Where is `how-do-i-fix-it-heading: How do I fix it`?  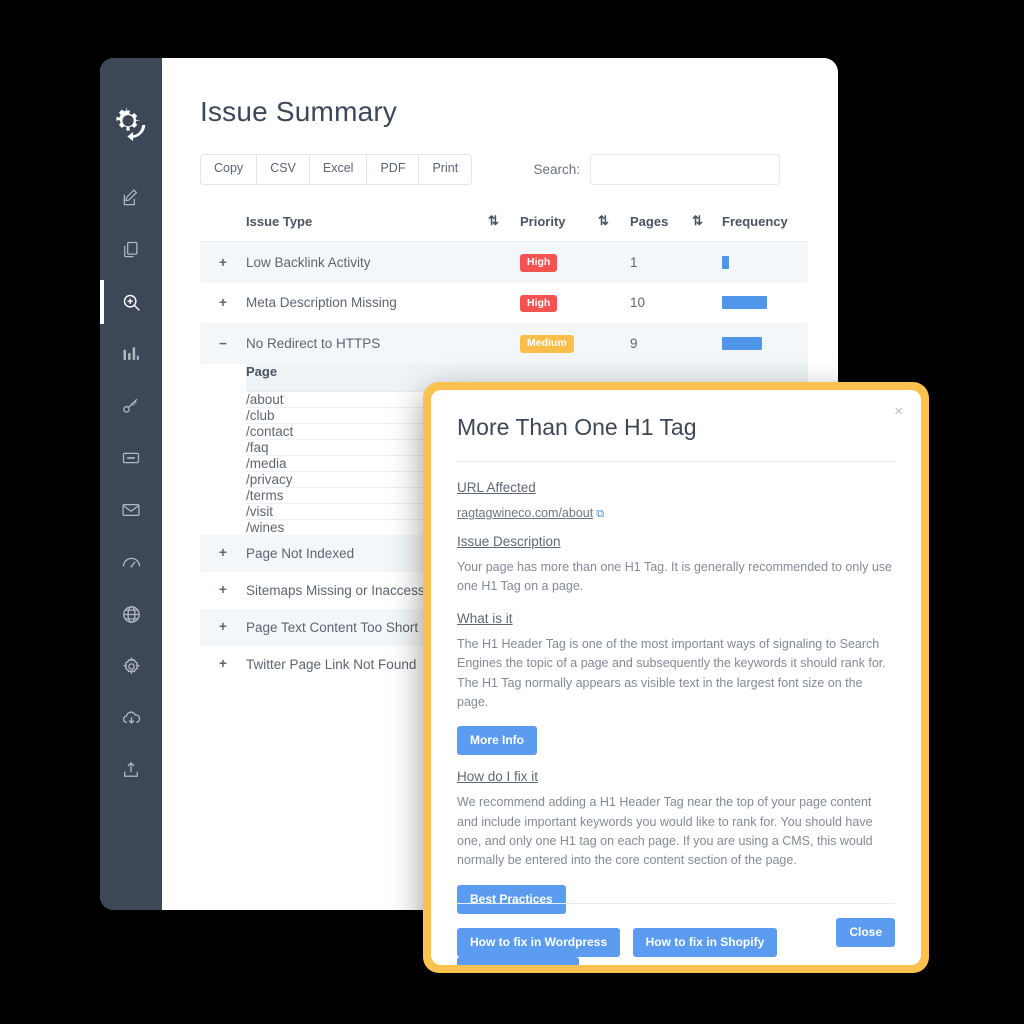
how-do-i-fix-it-heading: How do I fix it is located at coordinates (498, 777).